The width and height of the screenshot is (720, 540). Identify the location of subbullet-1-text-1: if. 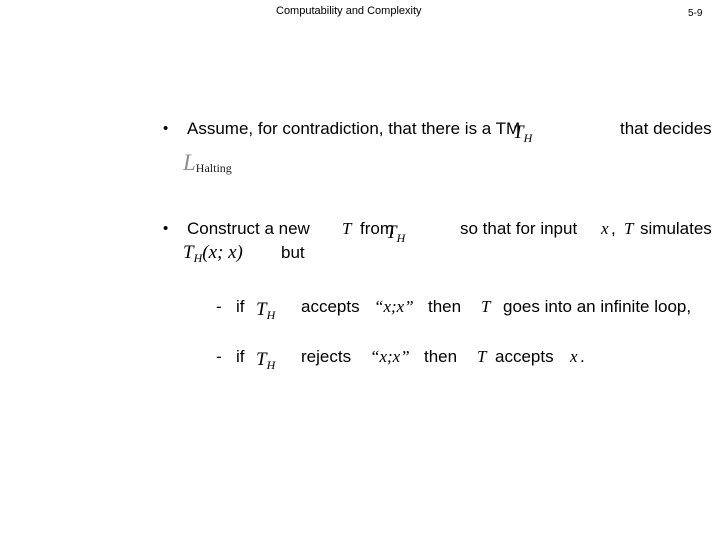
(240, 306).